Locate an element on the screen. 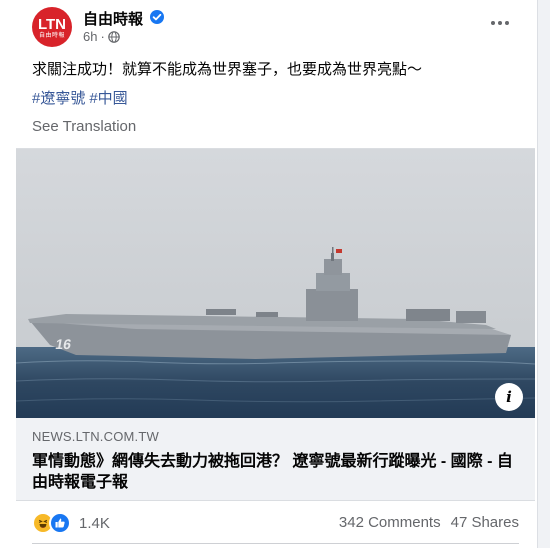  reaction-summary: 1.4K is located at coordinates (71, 523).